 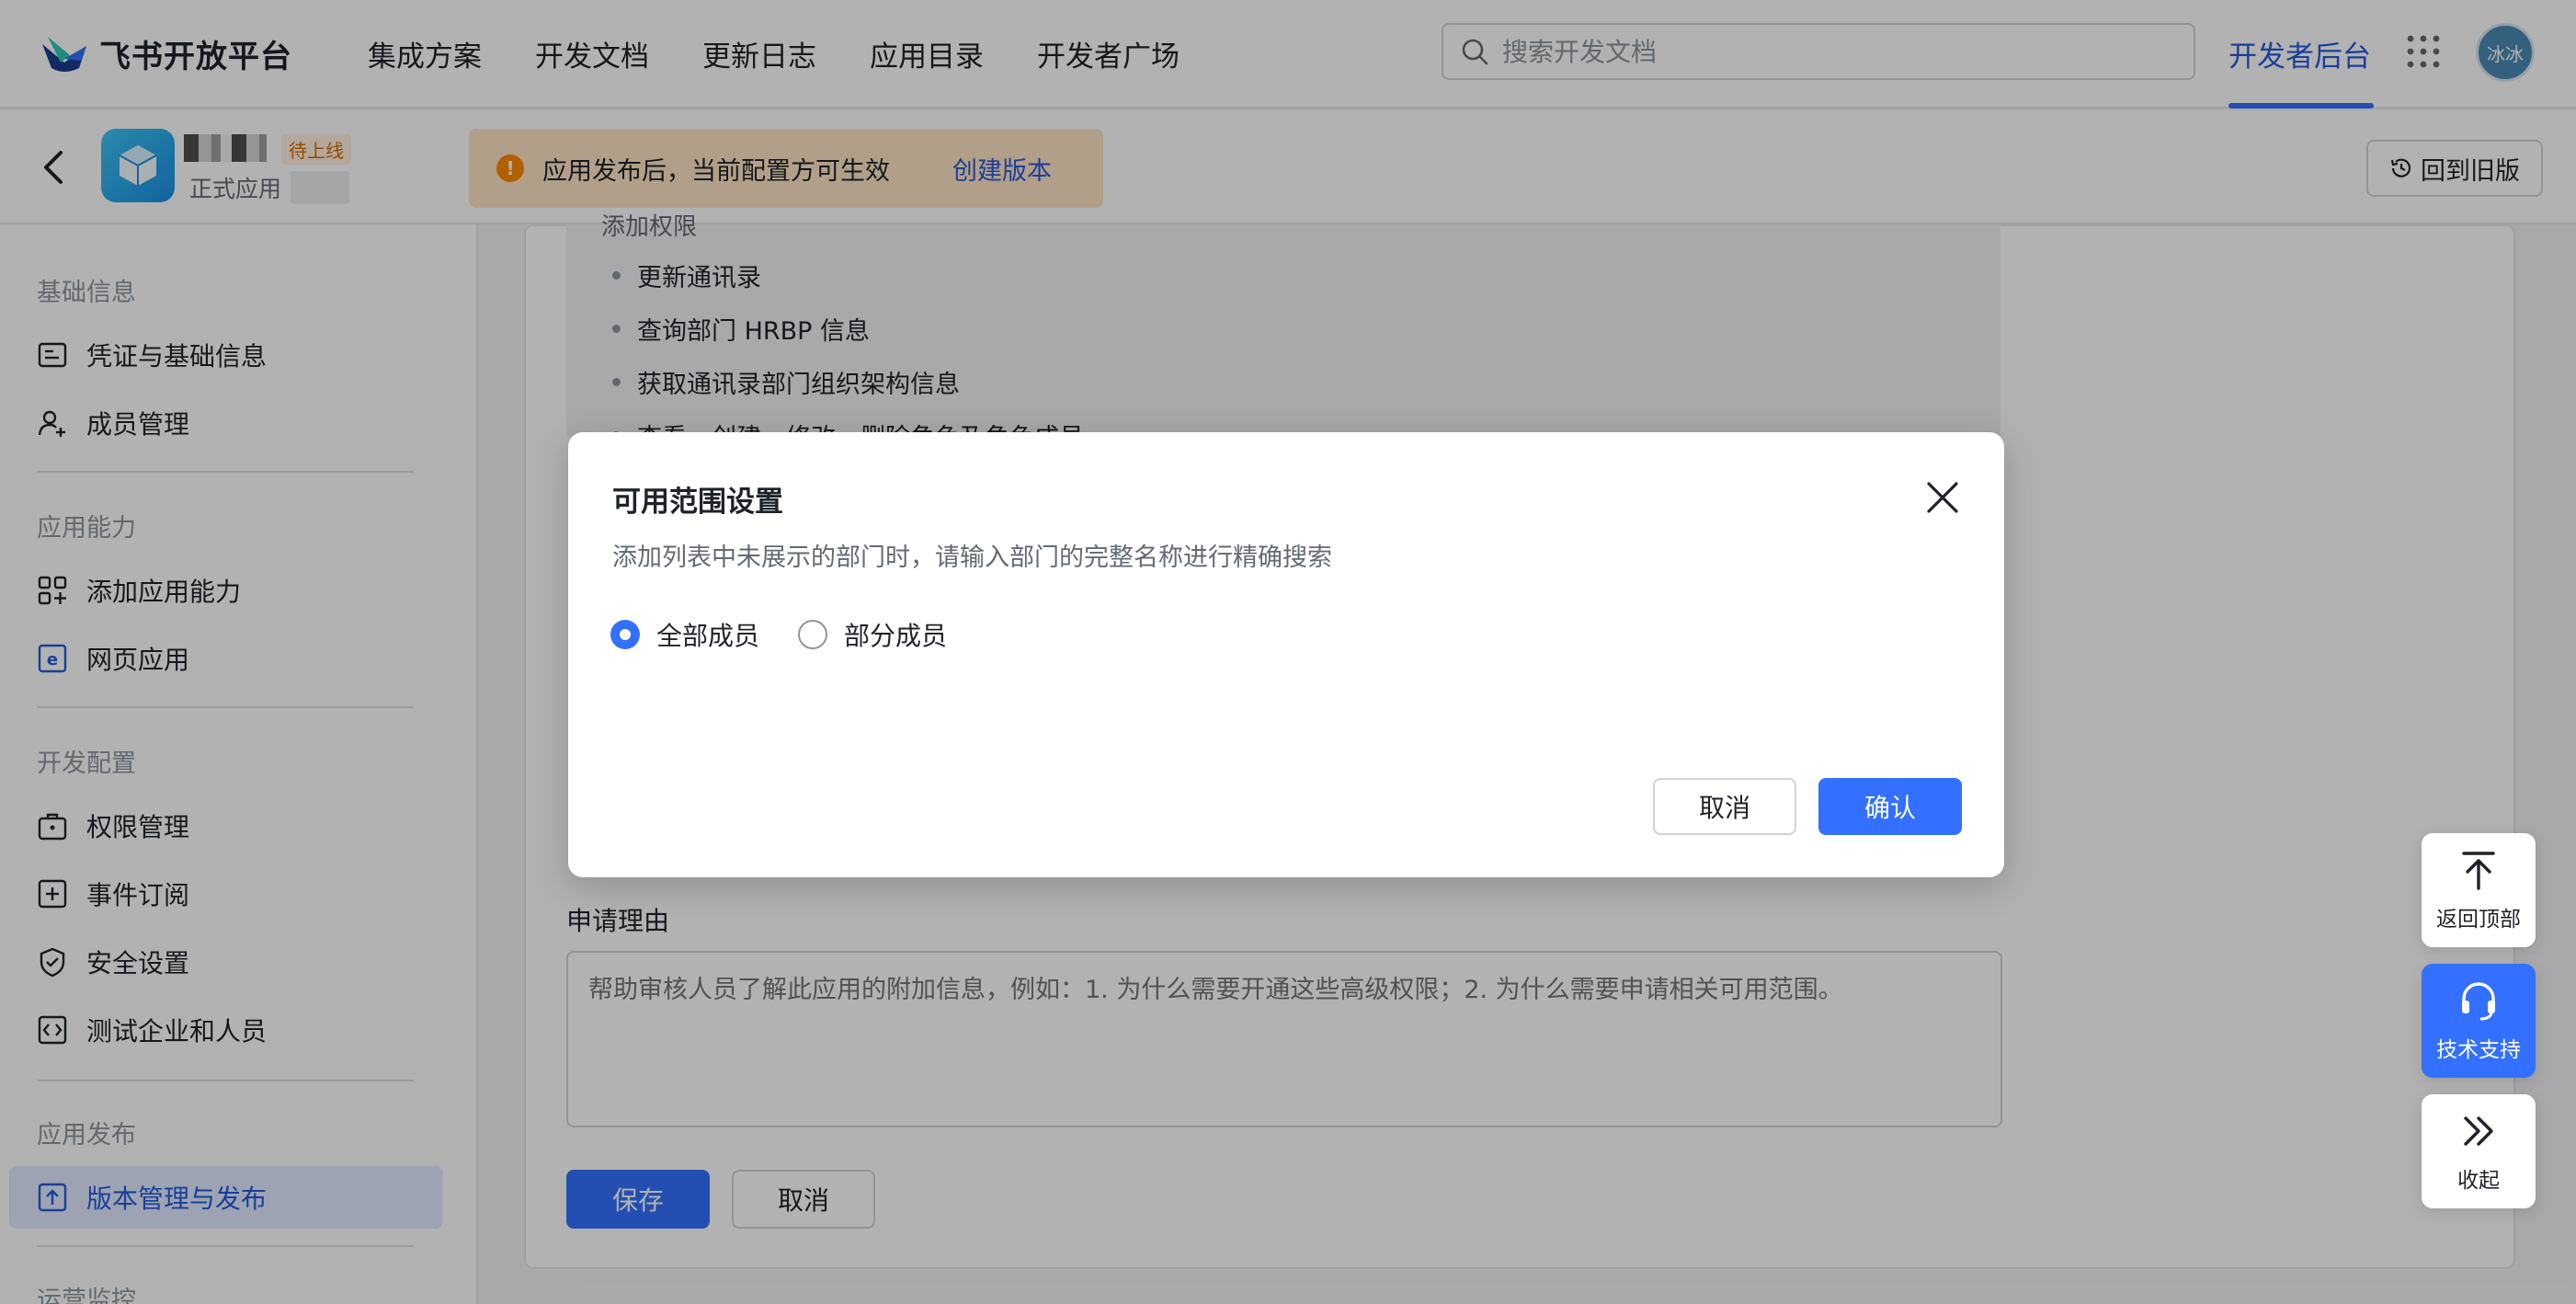 I want to click on radio-label: 部分成员, so click(x=896, y=636).